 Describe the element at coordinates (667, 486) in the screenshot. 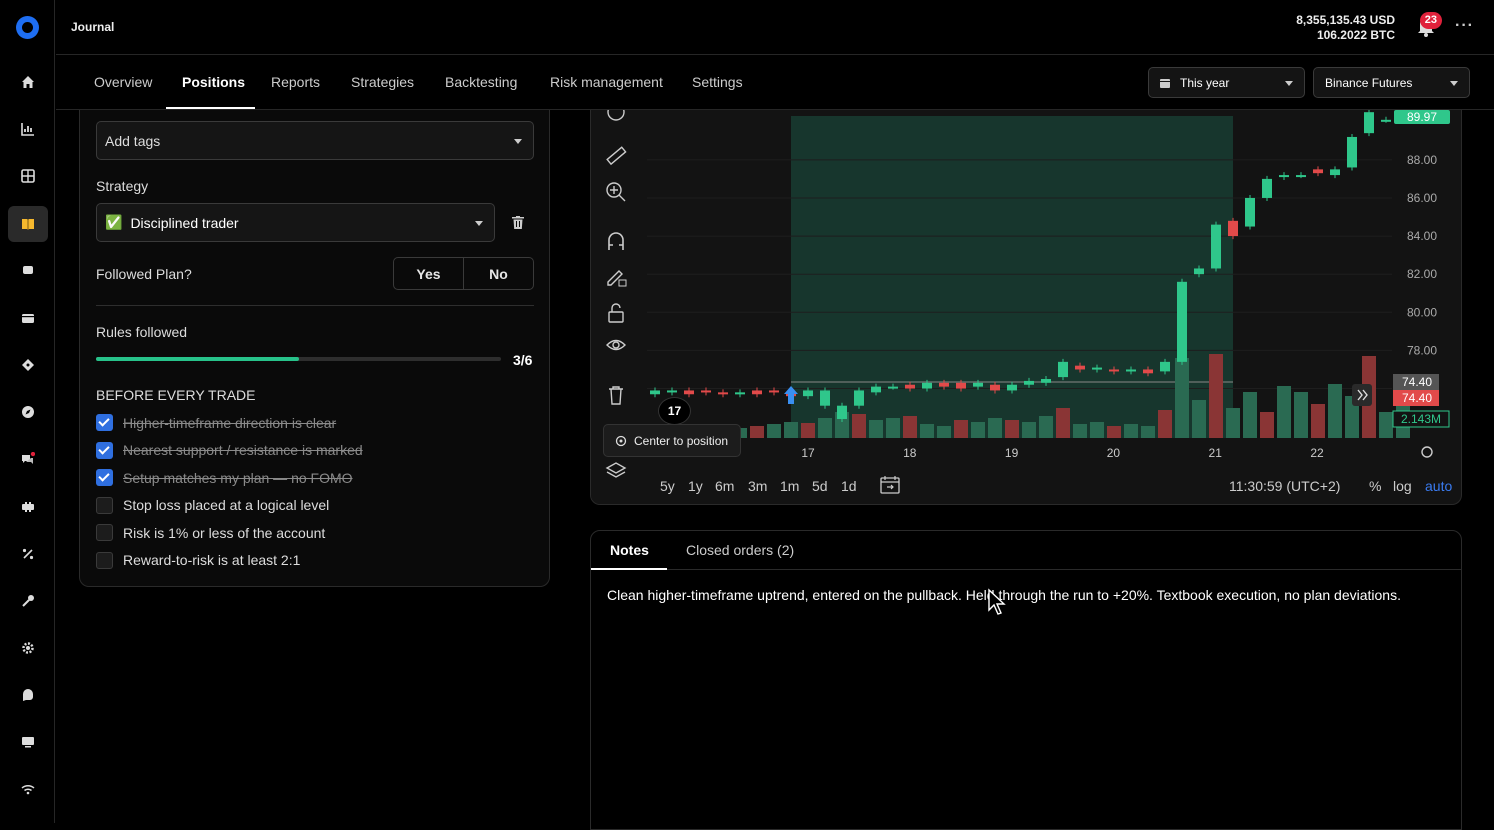

I see `timeframe-5y: 5y` at that location.